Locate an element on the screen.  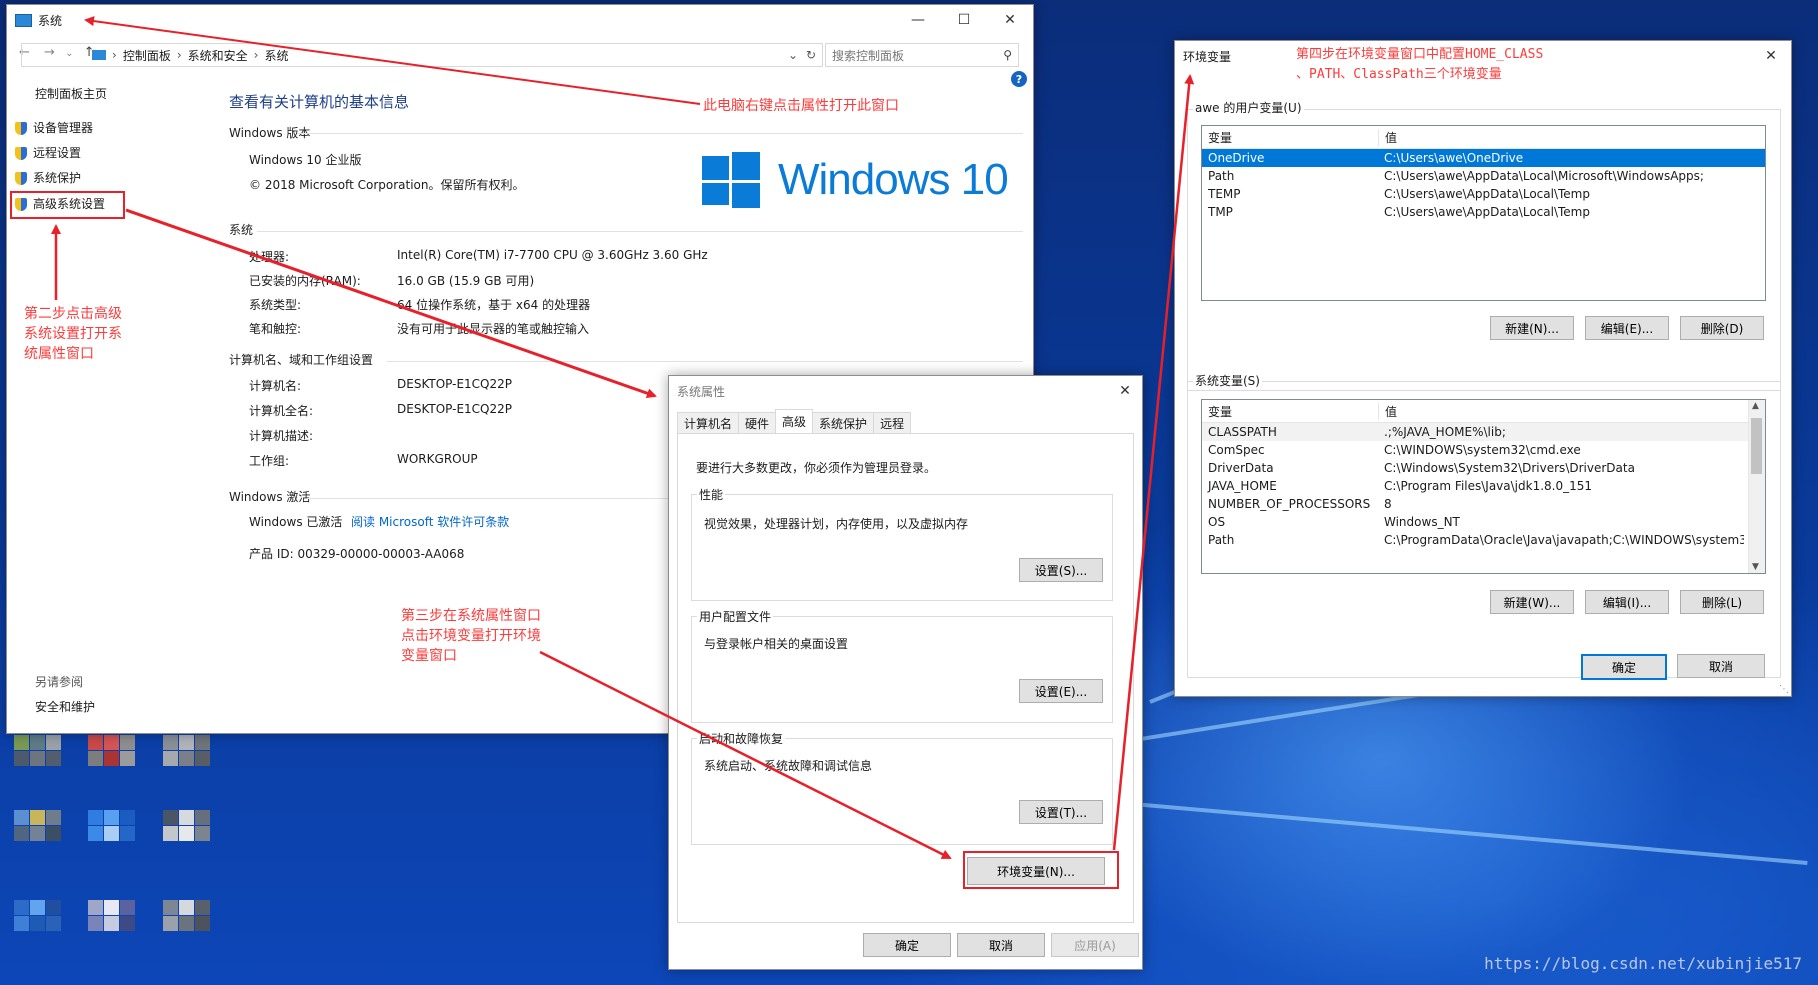
dialog-title: 环境变量 is located at coordinates (1207, 56).